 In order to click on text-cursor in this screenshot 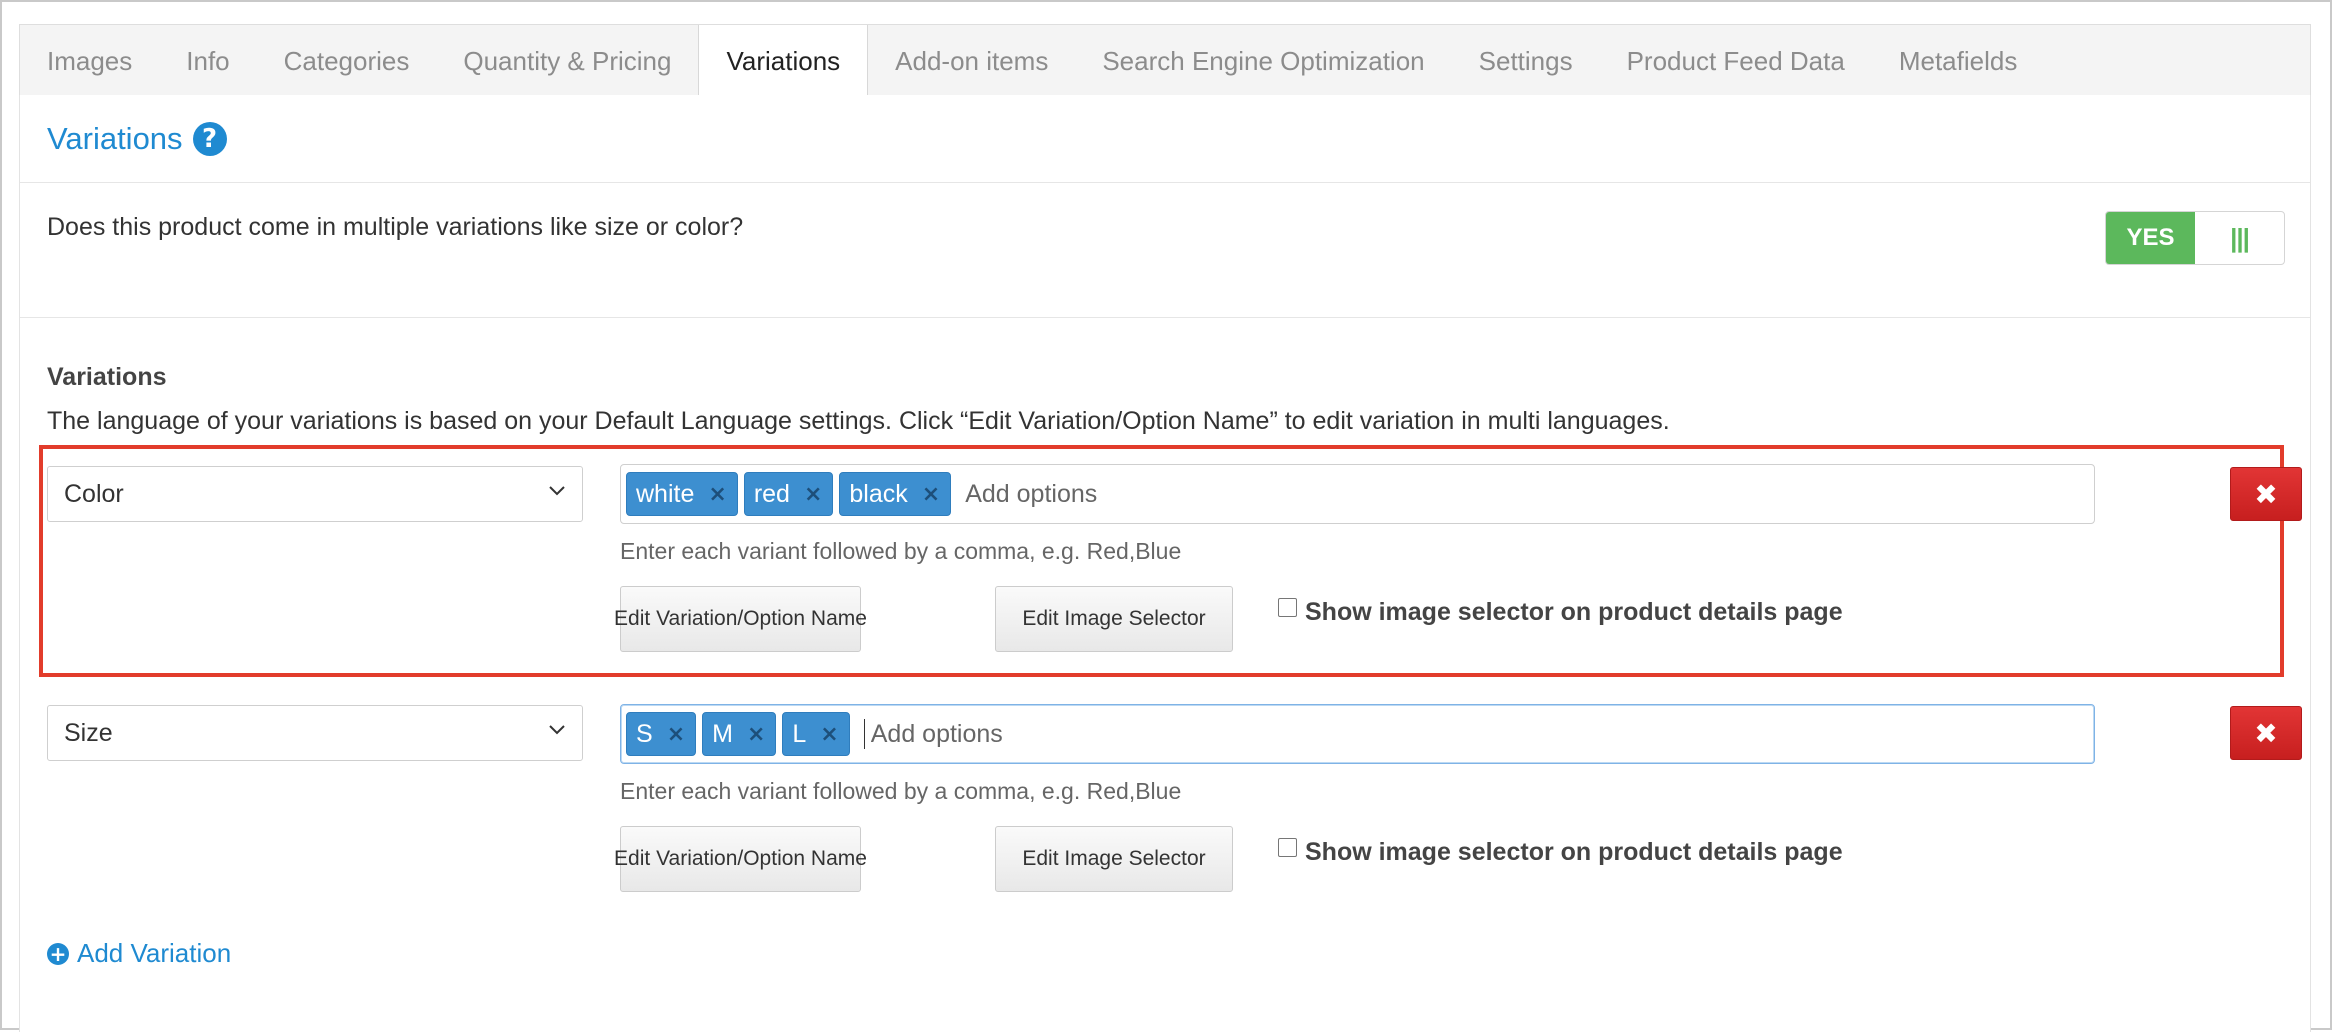, I will do `click(864, 734)`.